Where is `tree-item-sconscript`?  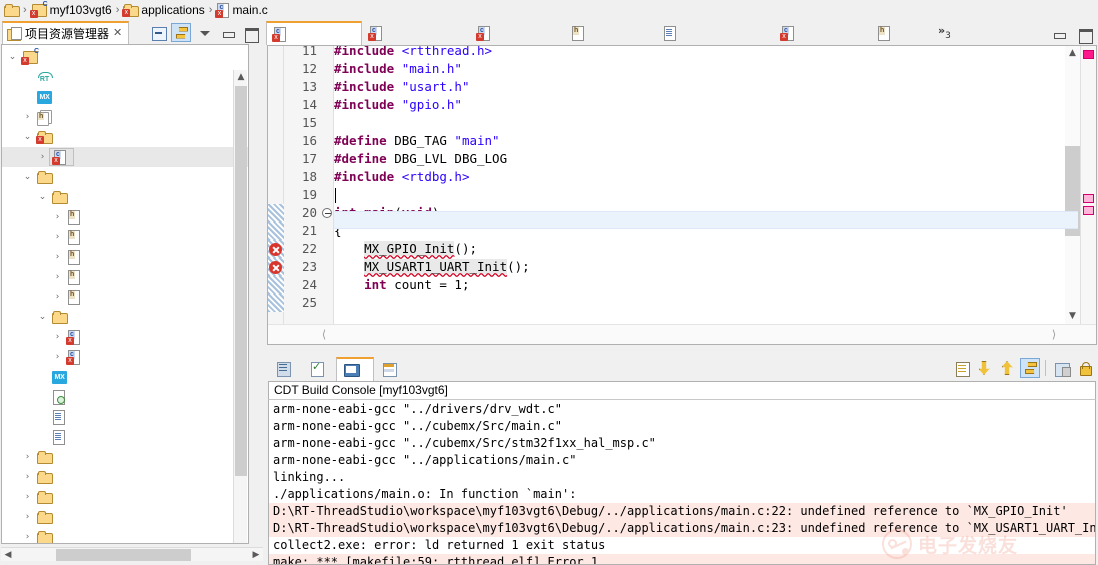 tree-item-sconscript is located at coordinates (125, 417).